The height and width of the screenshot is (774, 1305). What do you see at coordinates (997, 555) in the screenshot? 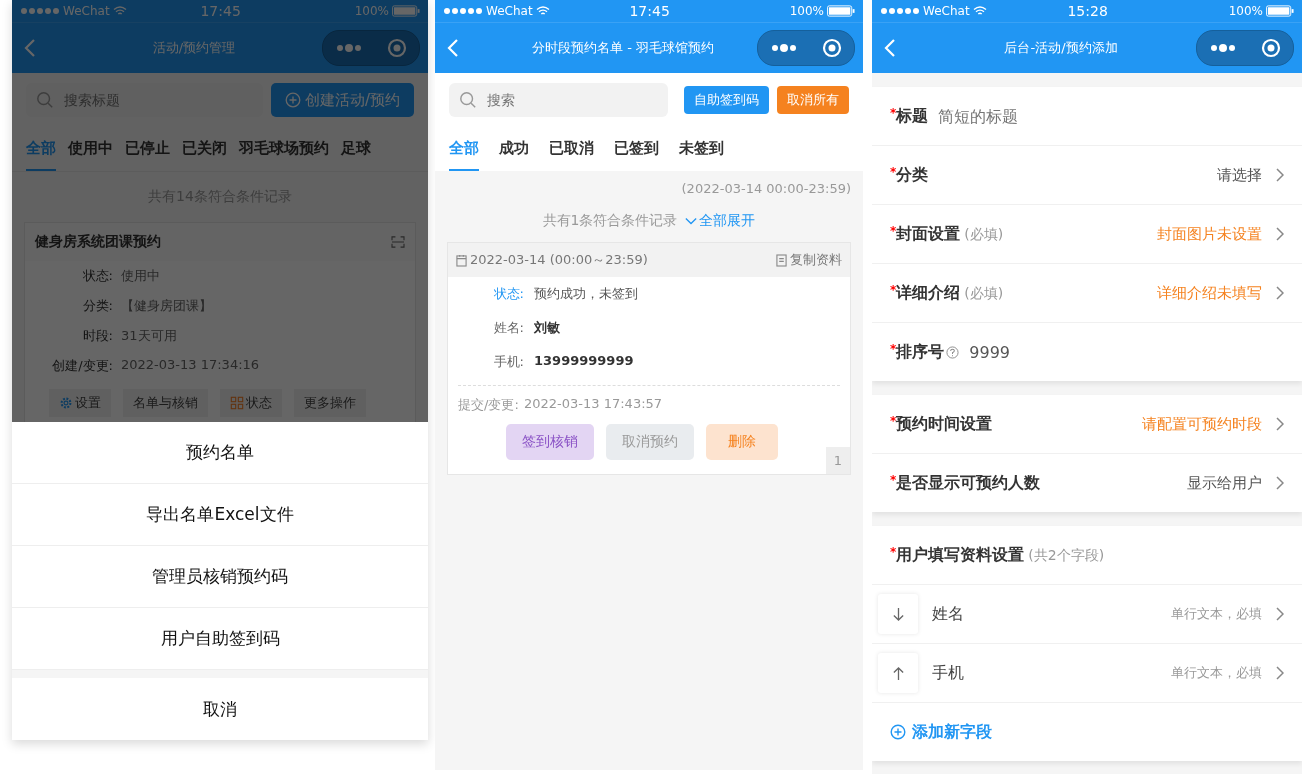
I see `field-label: *用户填写资料设置 (共2个字段)` at bounding box center [997, 555].